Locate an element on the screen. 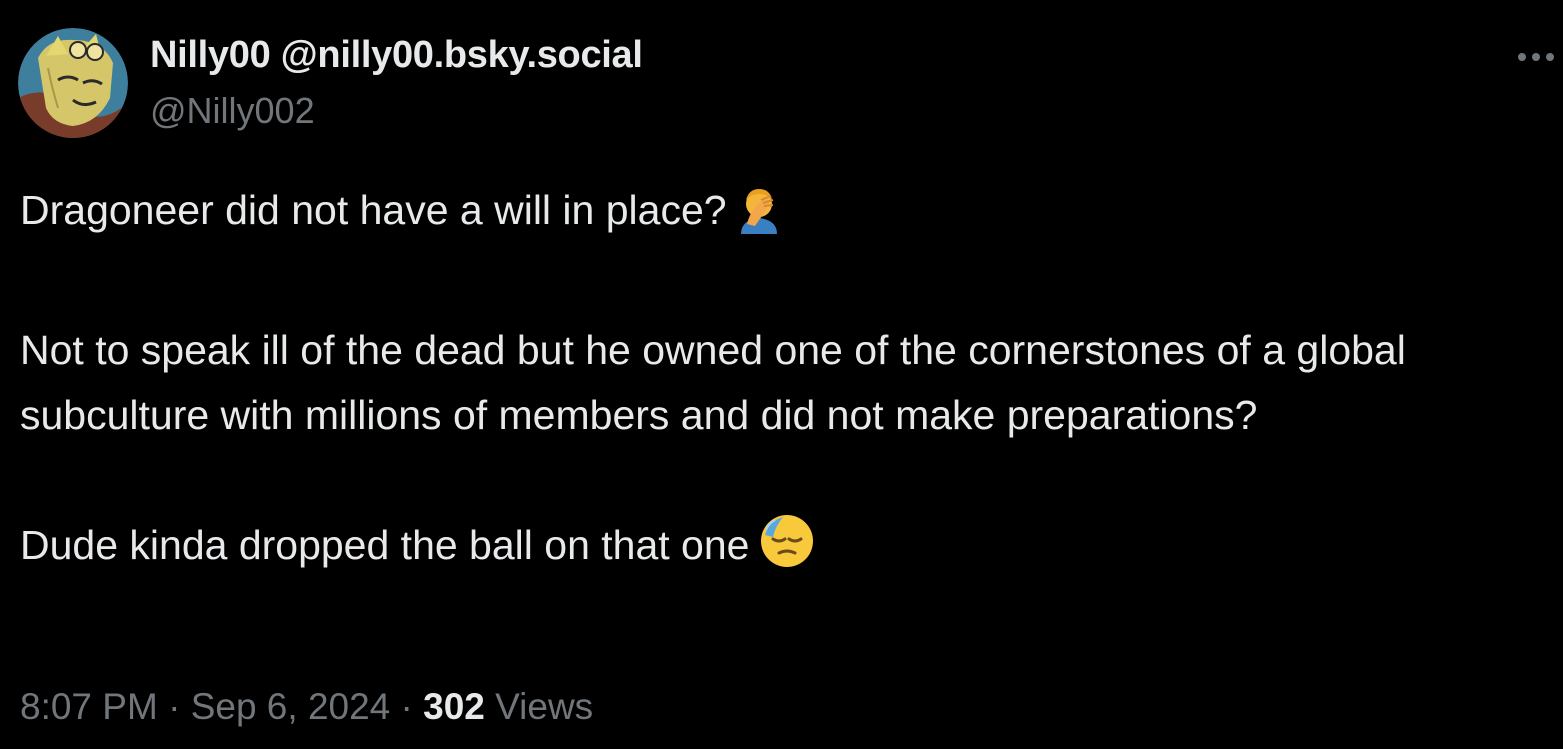 The height and width of the screenshot is (749, 1563). facepalm-emoji-icon is located at coordinates (759, 219).